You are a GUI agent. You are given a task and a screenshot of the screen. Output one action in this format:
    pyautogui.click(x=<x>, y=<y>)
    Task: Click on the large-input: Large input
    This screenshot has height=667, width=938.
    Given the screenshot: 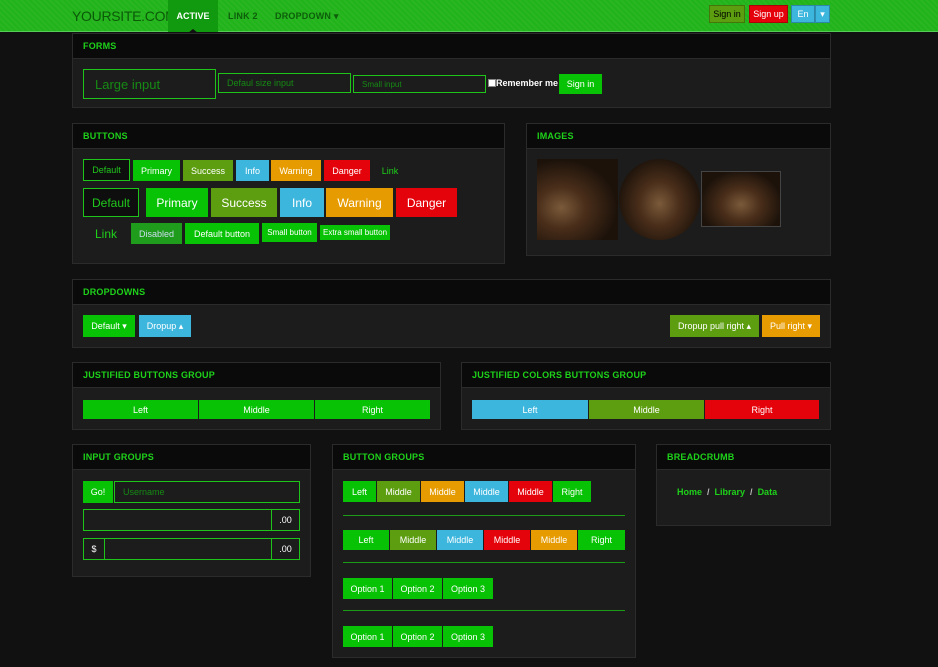 What is the action you would take?
    pyautogui.click(x=149, y=84)
    